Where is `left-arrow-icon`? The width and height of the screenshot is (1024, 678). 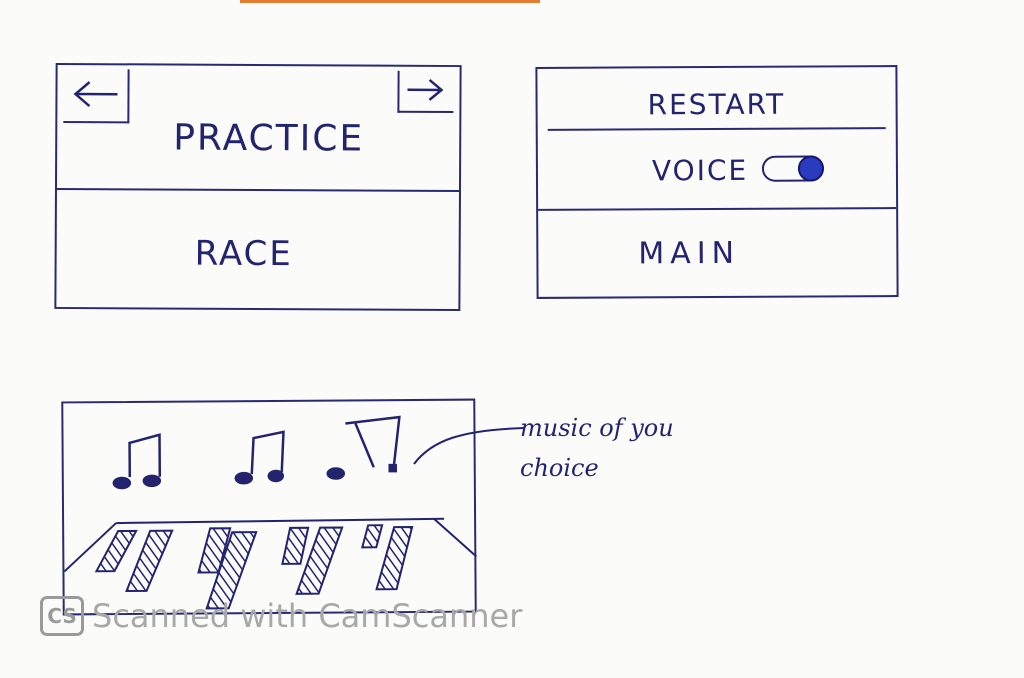 left-arrow-icon is located at coordinates (95, 94).